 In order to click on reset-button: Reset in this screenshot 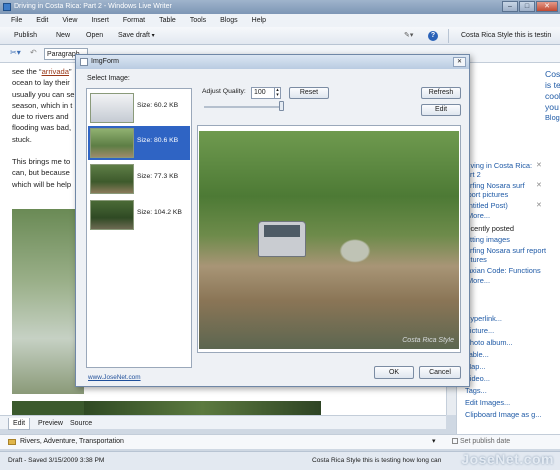, I will do `click(309, 93)`.